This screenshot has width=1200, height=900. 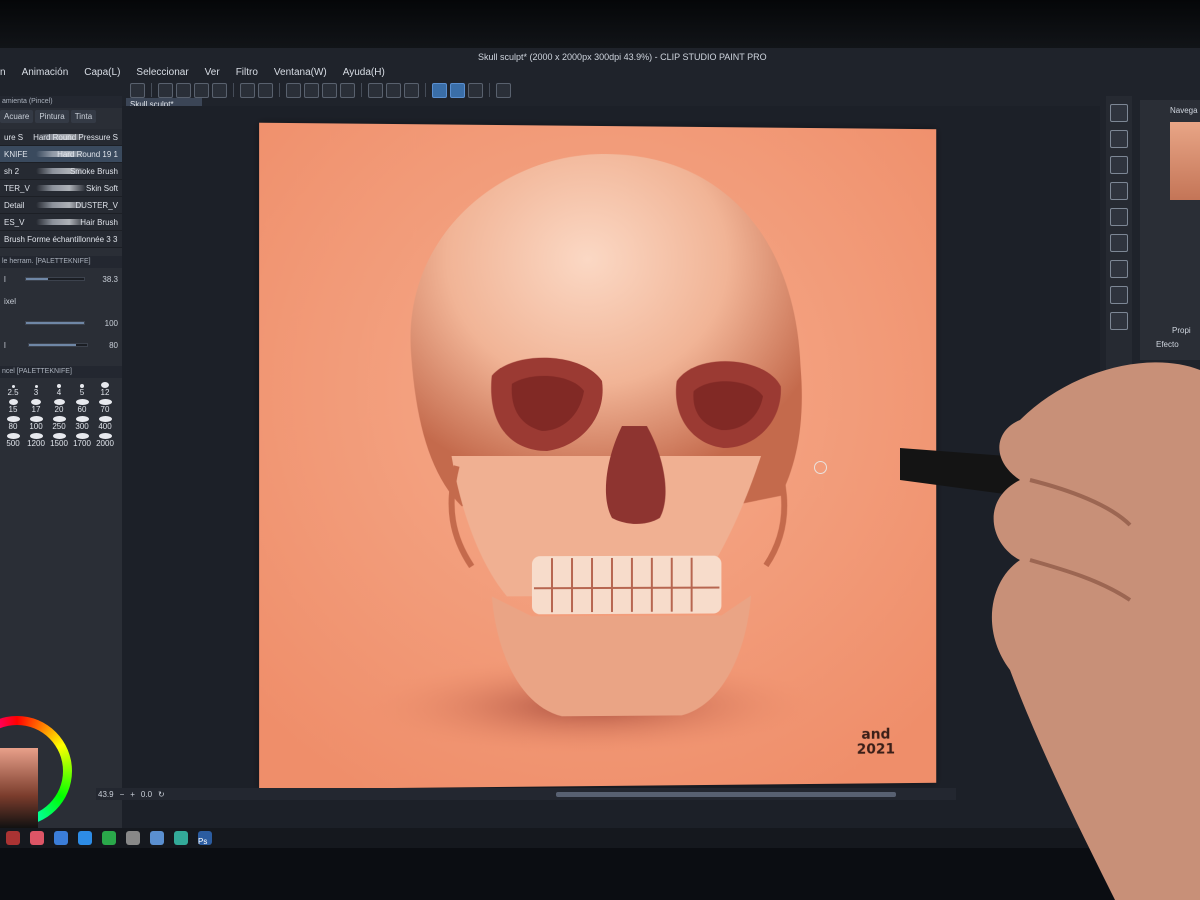 I want to click on open-file-icon, so click(x=183, y=90).